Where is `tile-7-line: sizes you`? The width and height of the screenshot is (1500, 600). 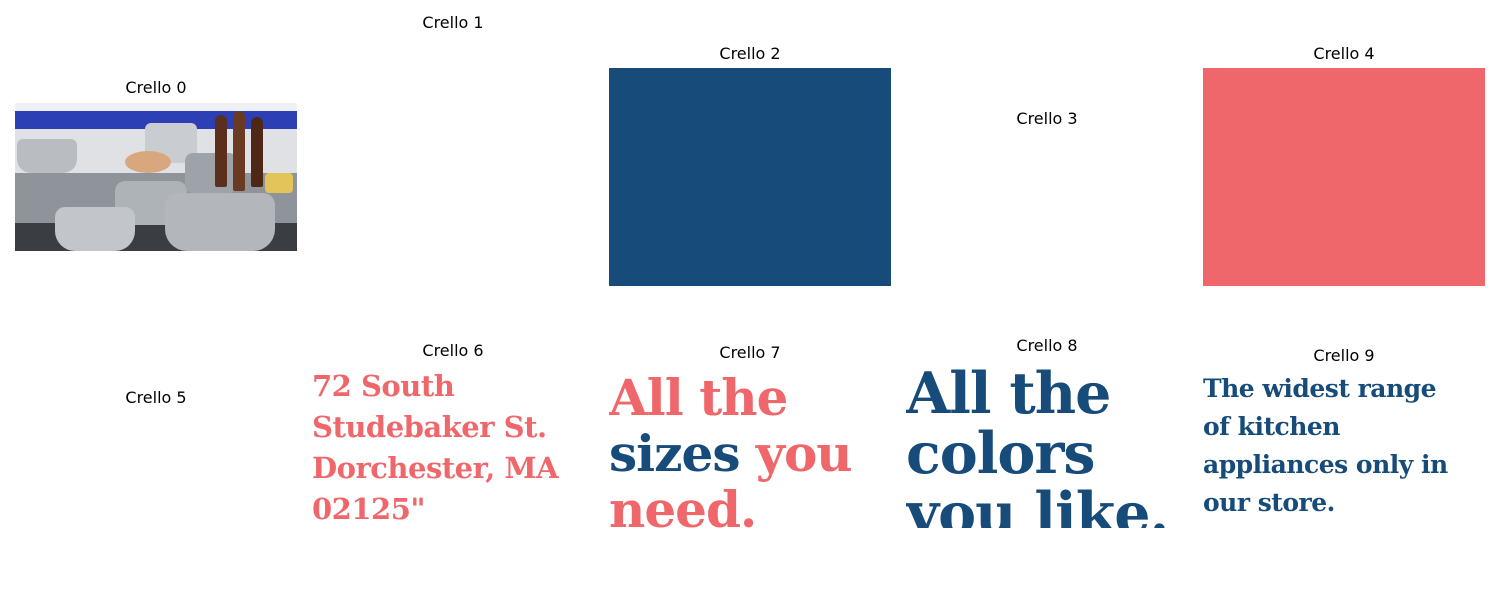 tile-7-line: sizes you is located at coordinates (750, 454).